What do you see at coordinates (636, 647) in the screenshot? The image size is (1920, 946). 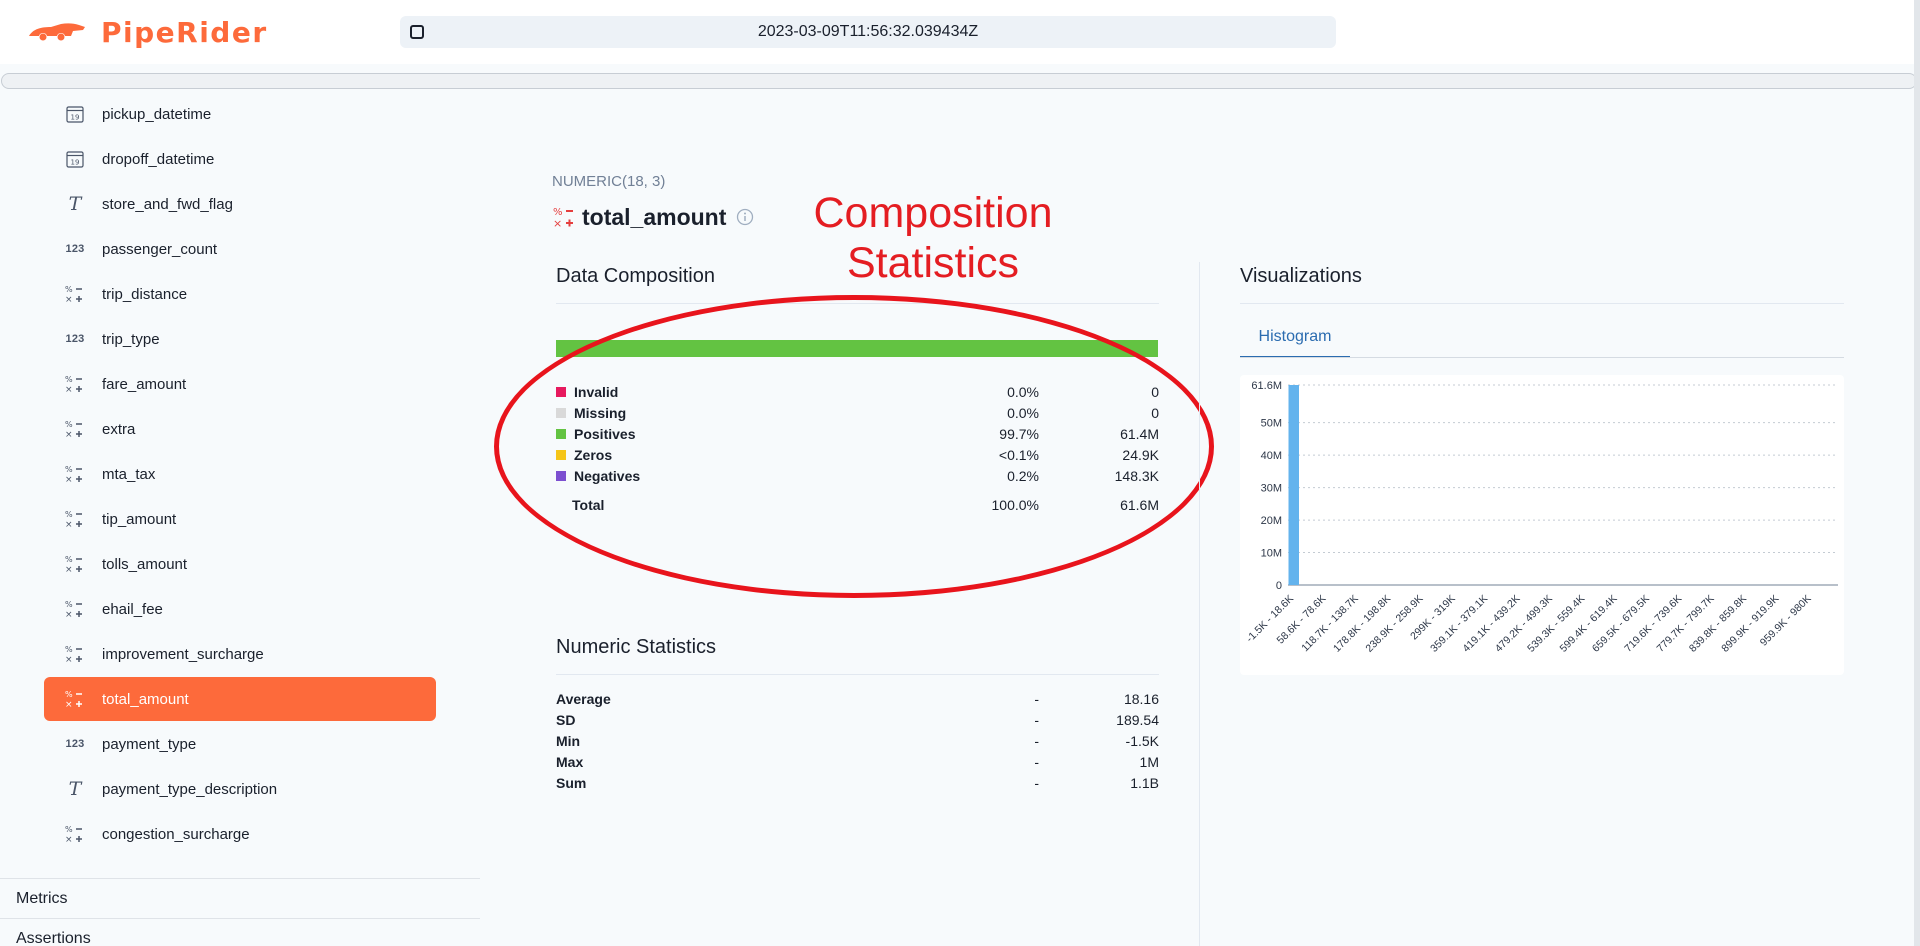 I see `numeric-stats-title: Numeric Statistics` at bounding box center [636, 647].